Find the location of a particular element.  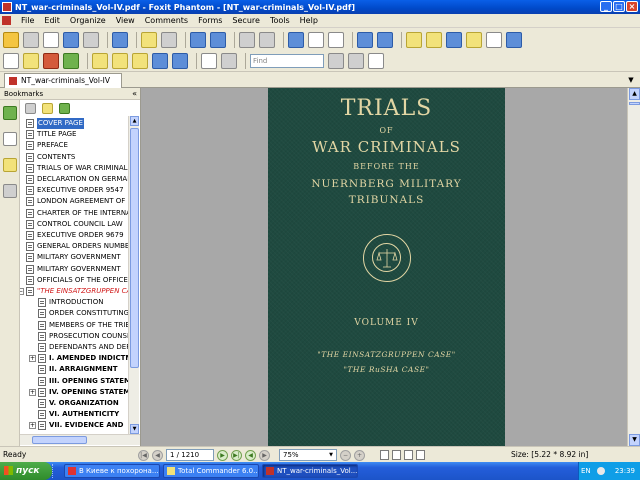

zoom-icon is located at coordinates (296, 40).